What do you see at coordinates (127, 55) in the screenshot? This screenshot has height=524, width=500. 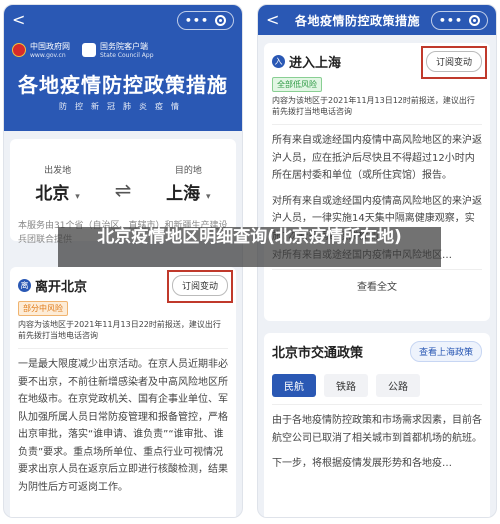 I see `sc-en: State Council App` at bounding box center [127, 55].